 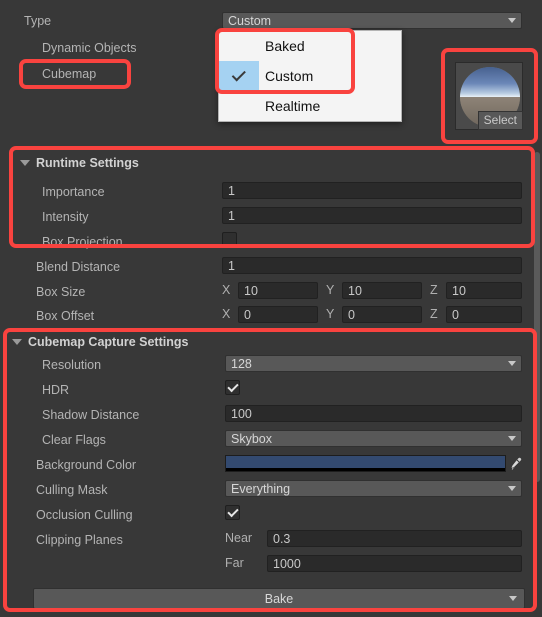 I want to click on type-dropdown-popup: Baked Custom Realtime, so click(x=310, y=76).